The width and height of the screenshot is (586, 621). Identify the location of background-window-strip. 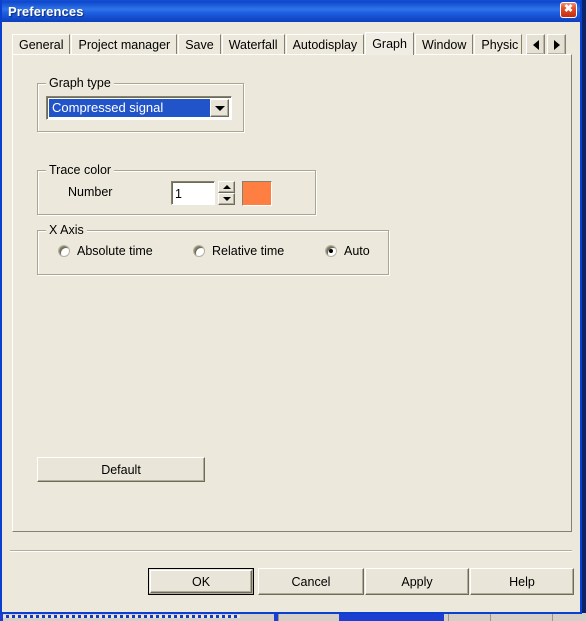
(293, 617).